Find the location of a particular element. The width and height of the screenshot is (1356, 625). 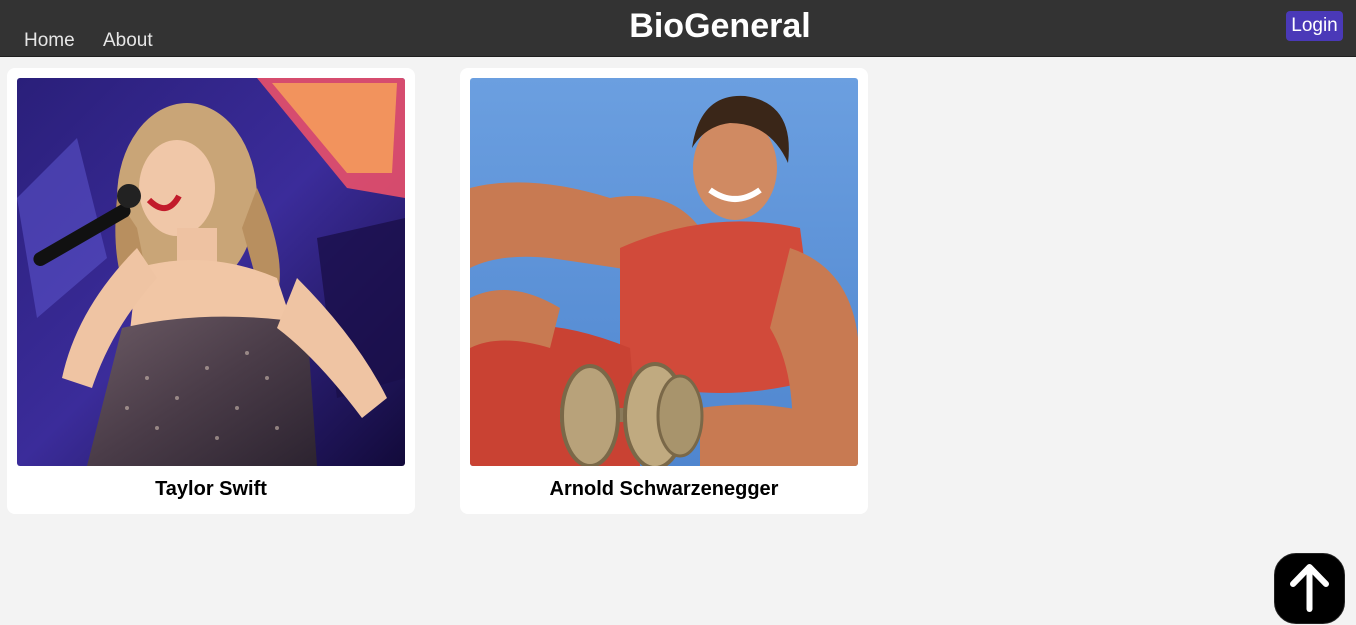

login-button: Login is located at coordinates (1314, 26).